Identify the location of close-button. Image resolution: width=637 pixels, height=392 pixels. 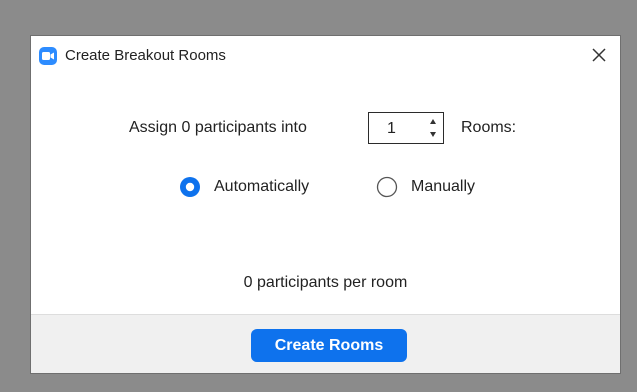
(599, 55).